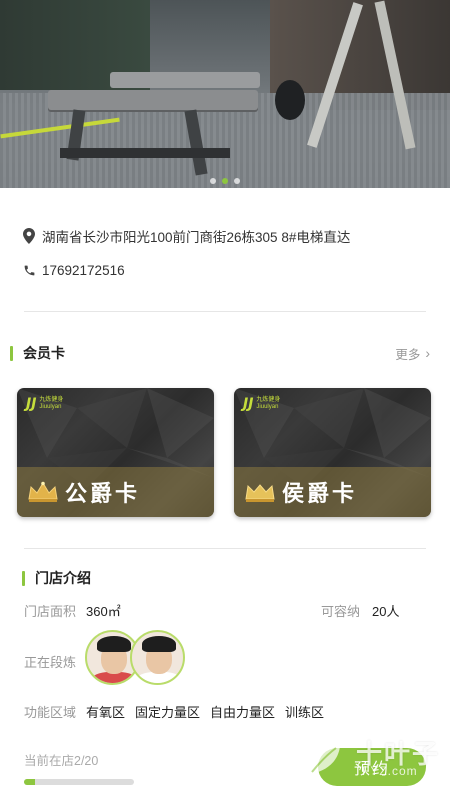 This screenshot has height=800, width=450. What do you see at coordinates (196, 237) in the screenshot?
I see `address-text: 湖南省长沙市阳光100前门商街26栋305 8#电梯直达` at bounding box center [196, 237].